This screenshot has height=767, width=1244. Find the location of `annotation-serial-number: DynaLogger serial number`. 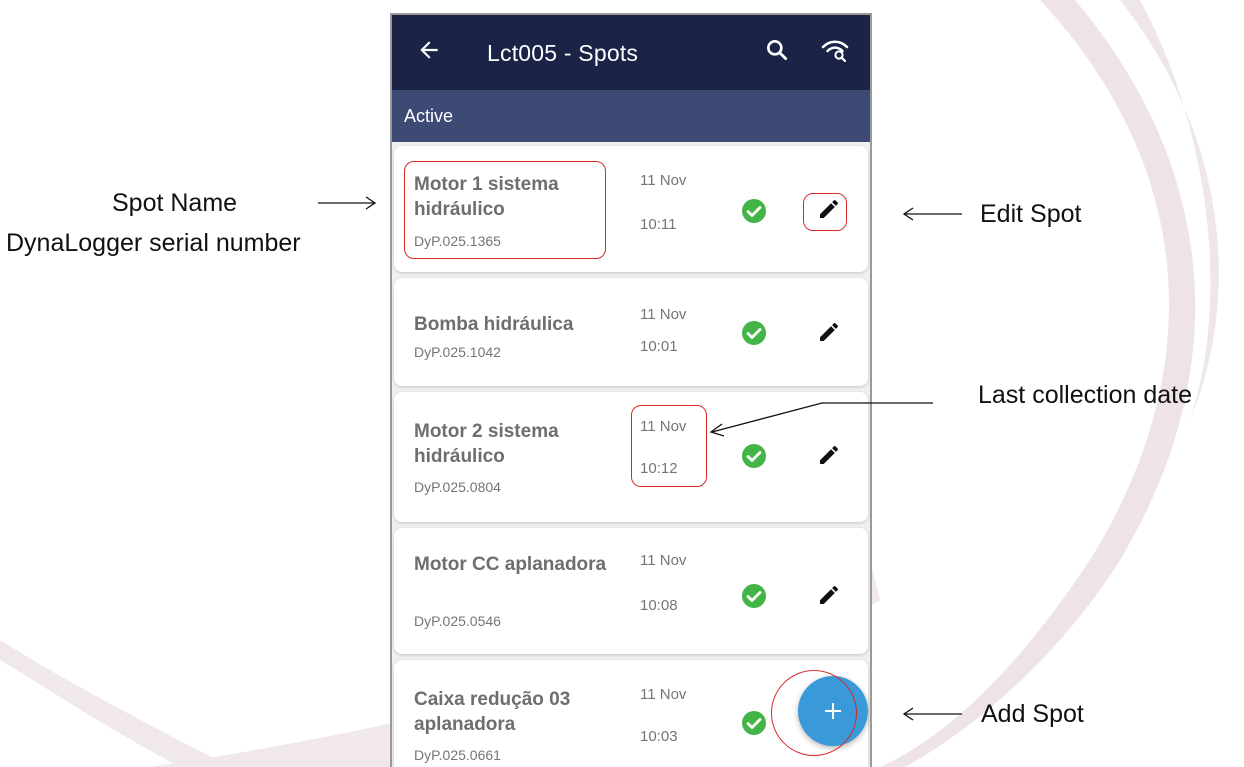

annotation-serial-number: DynaLogger serial number is located at coordinates (153, 243).